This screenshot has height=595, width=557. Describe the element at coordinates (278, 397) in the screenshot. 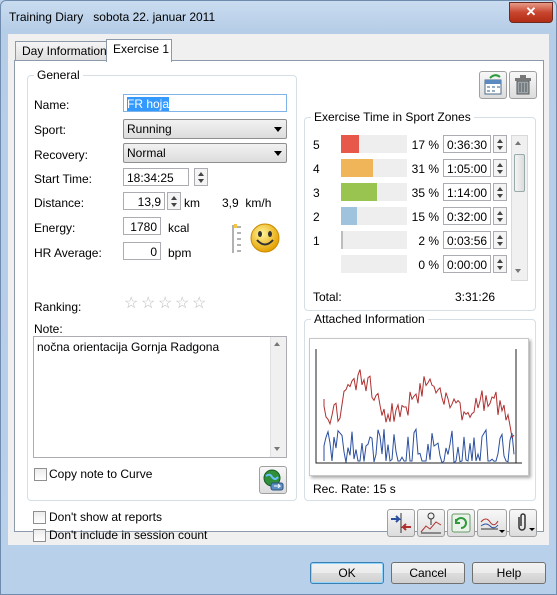

I see `note-scrollbar` at that location.